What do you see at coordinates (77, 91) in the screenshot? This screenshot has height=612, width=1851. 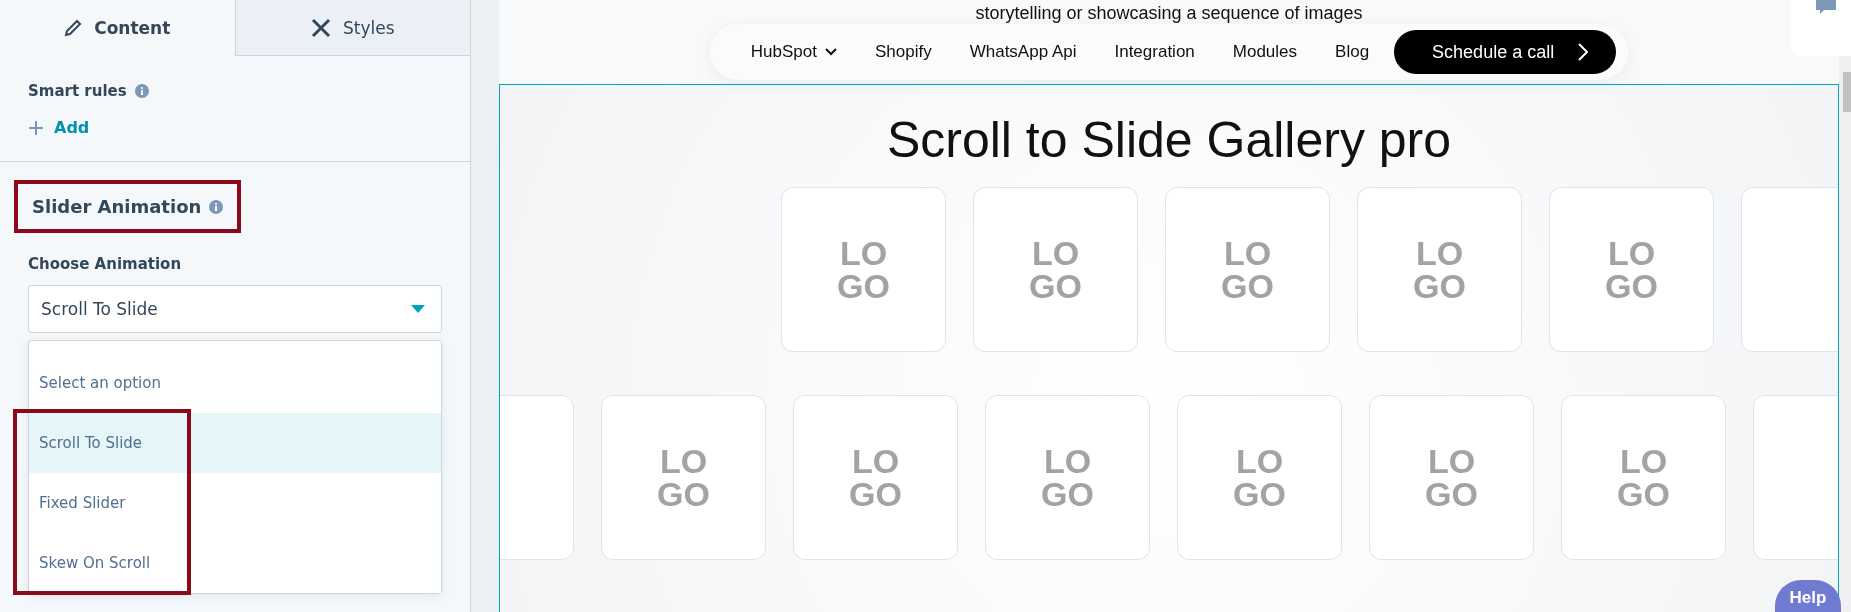 I see `section-label: Smart rules` at bounding box center [77, 91].